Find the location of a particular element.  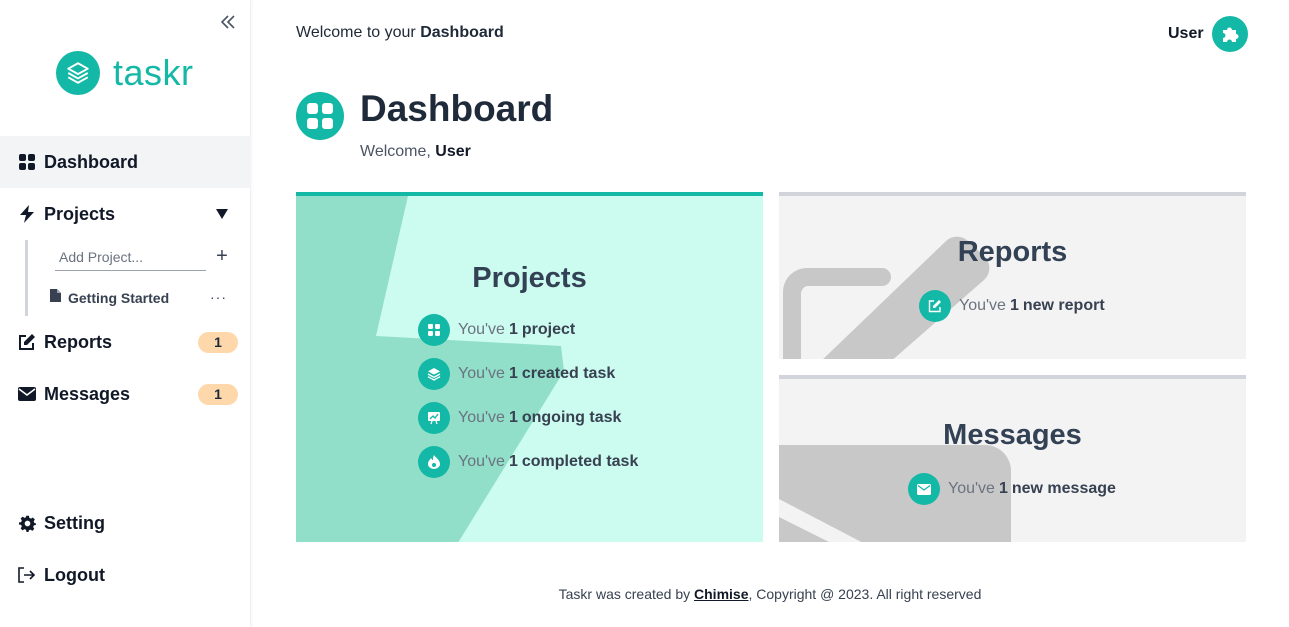

chart-board-icon is located at coordinates (434, 418).